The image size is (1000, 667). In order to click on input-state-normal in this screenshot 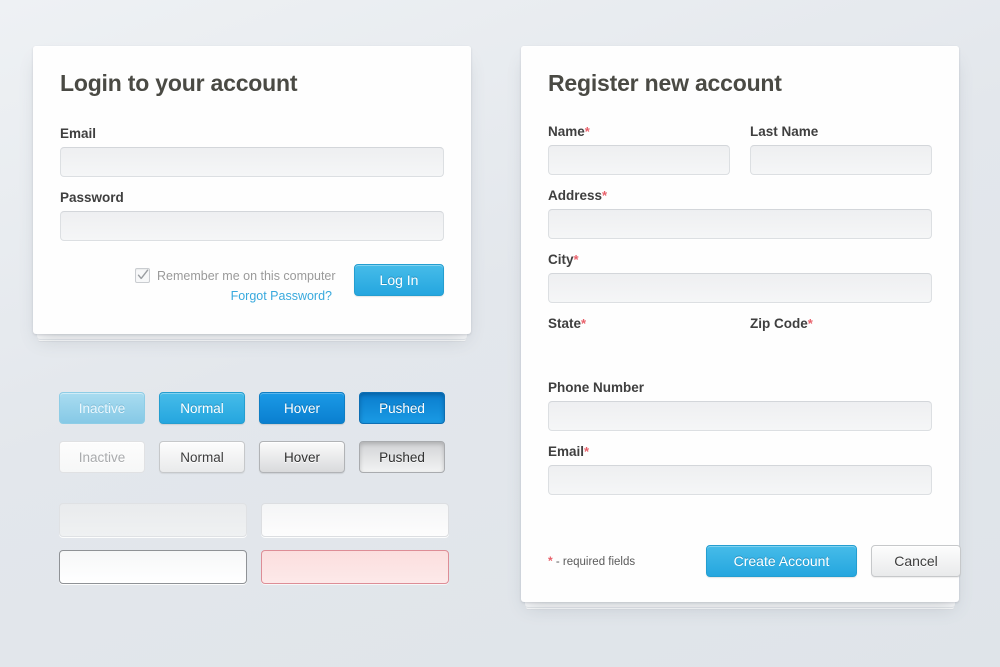, I will do `click(355, 520)`.